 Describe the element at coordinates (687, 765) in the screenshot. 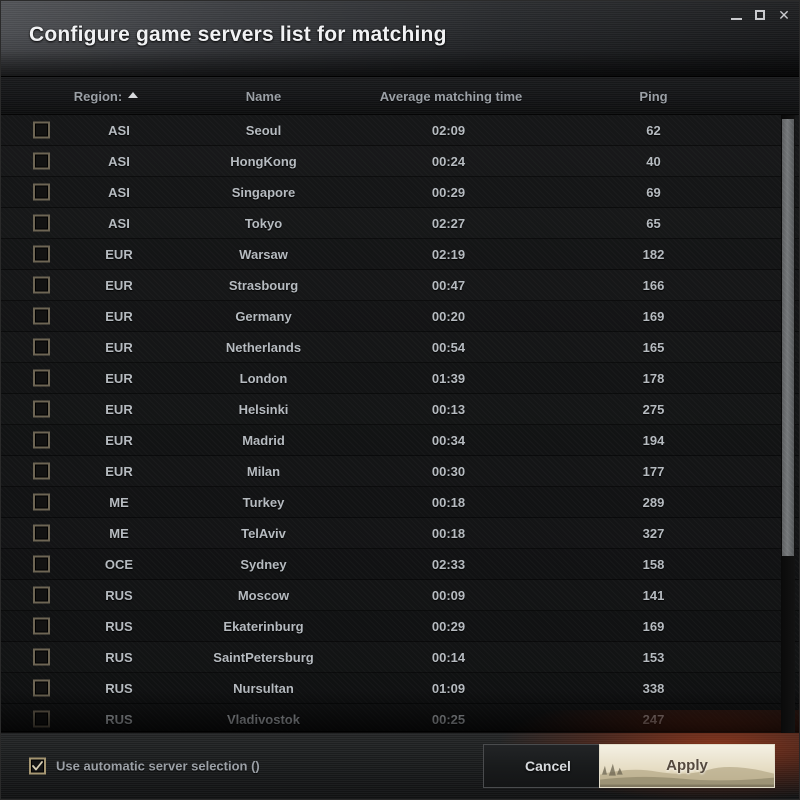

I see `apply-button: Apply` at that location.